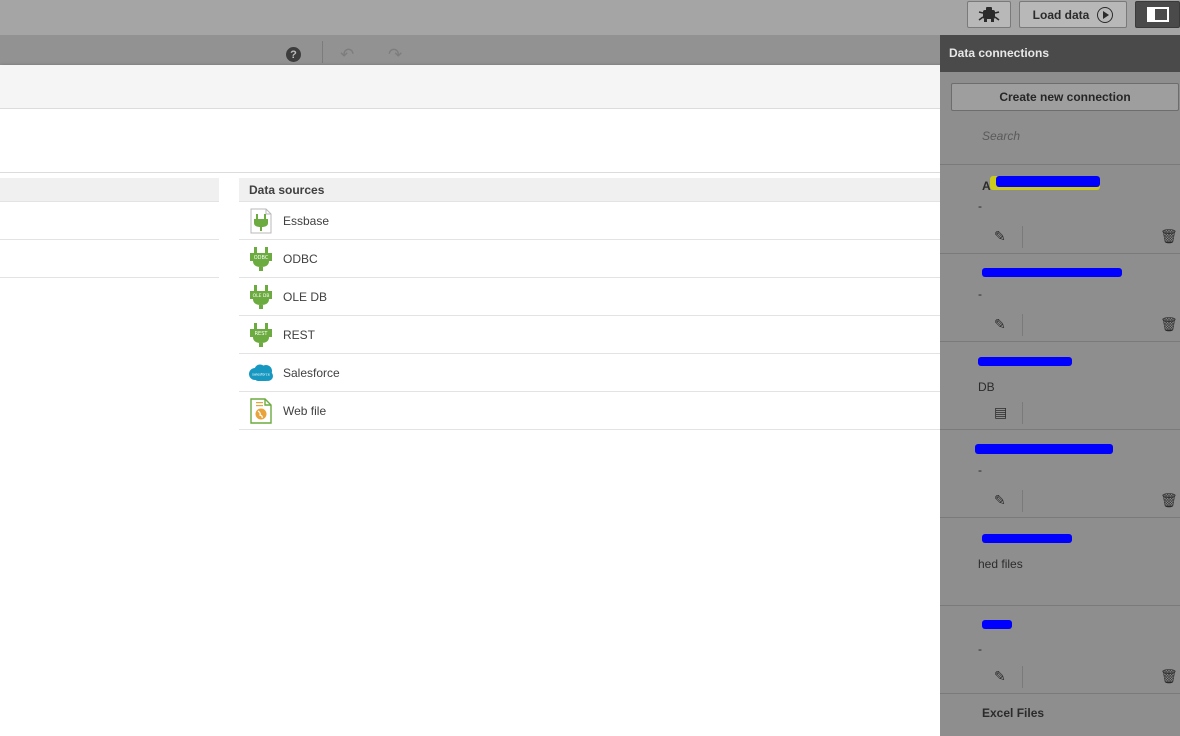  I want to click on debug-button, so click(989, 14).